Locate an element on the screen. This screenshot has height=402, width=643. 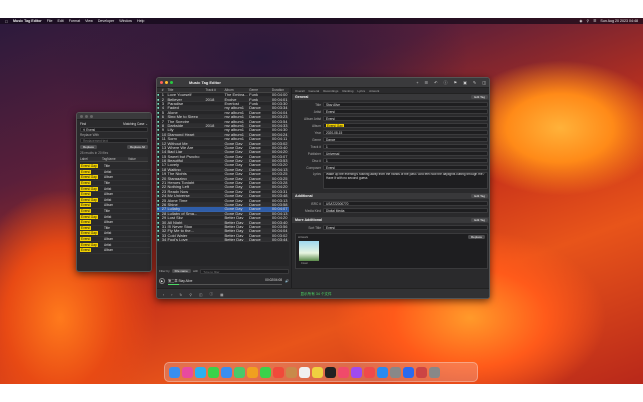
tv-icon is located at coordinates (330, 372).